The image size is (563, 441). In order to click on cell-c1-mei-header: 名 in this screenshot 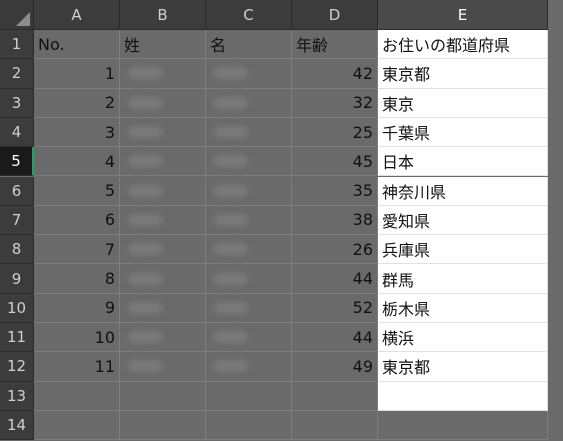, I will do `click(249, 45)`.